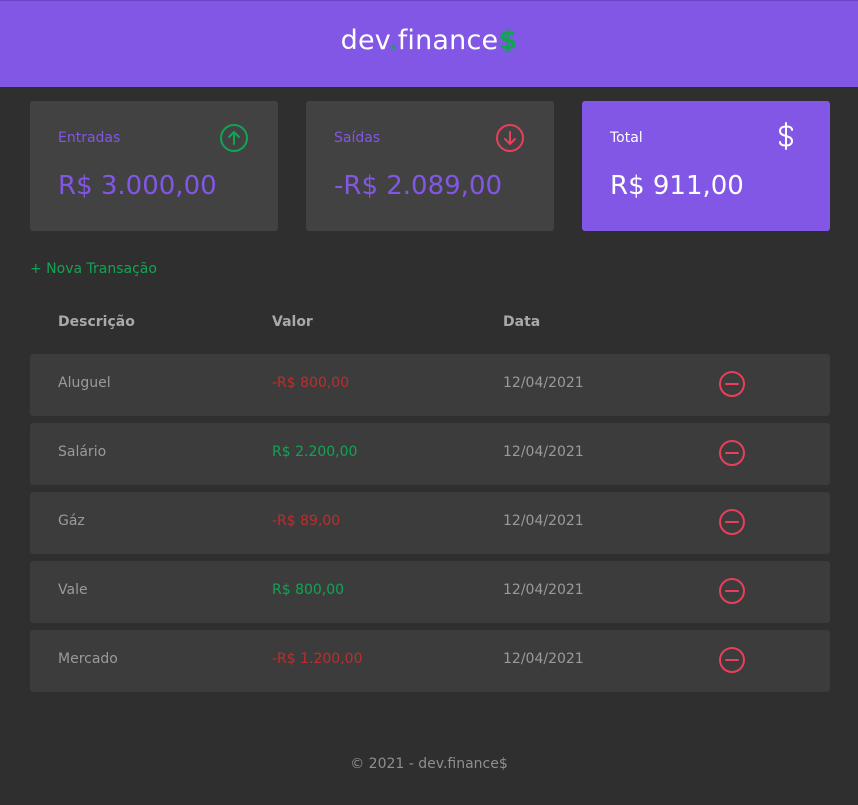  Describe the element at coordinates (292, 322) in the screenshot. I see `column-header-amount: Valor` at that location.